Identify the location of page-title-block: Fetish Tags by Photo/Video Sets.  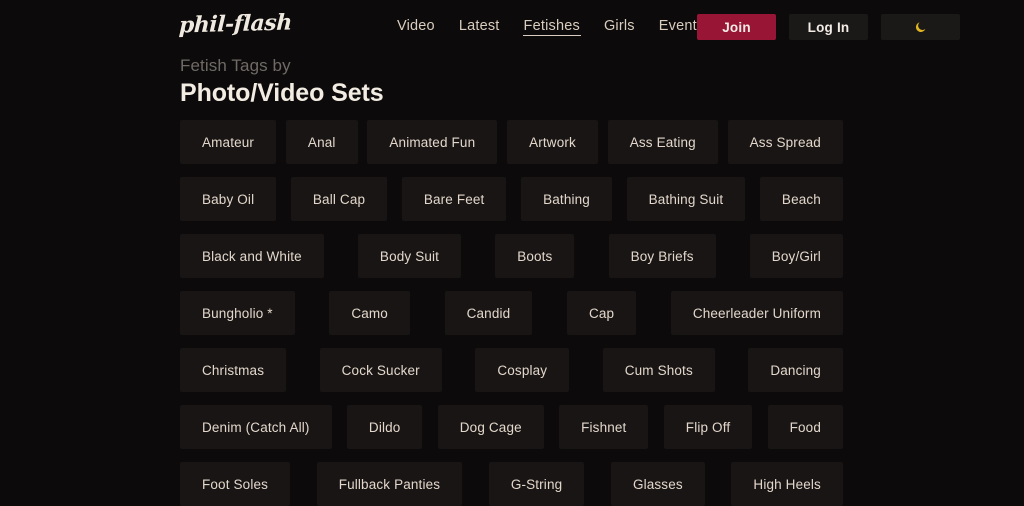
(282, 82).